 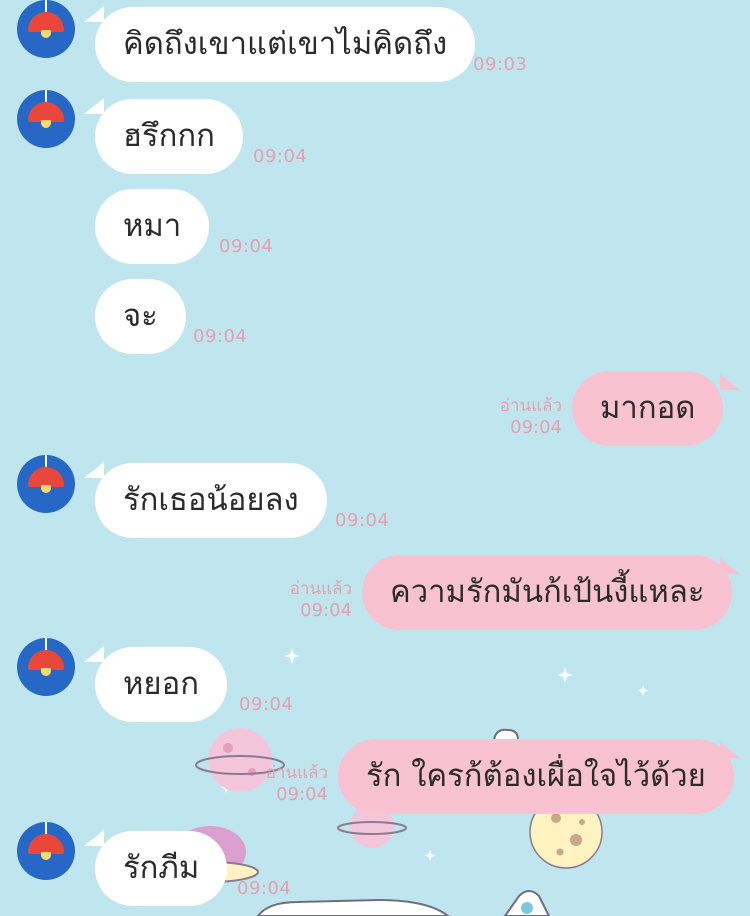 What do you see at coordinates (527, 903) in the screenshot?
I see `rocket-icon` at bounding box center [527, 903].